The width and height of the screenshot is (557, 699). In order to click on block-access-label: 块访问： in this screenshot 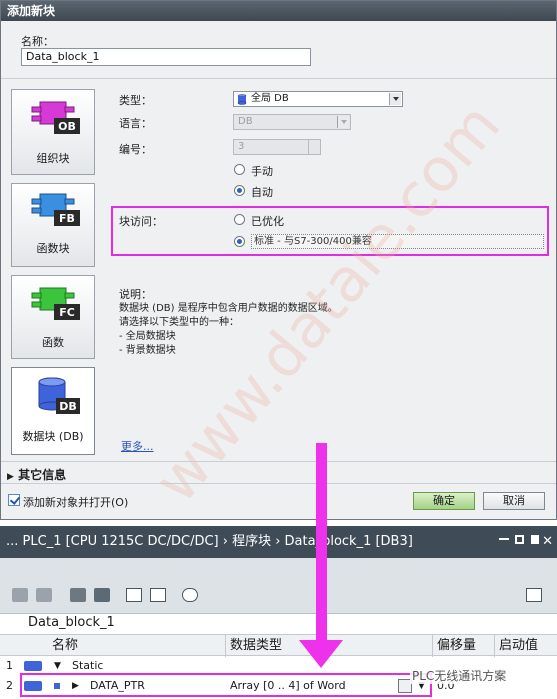, I will do `click(141, 221)`.